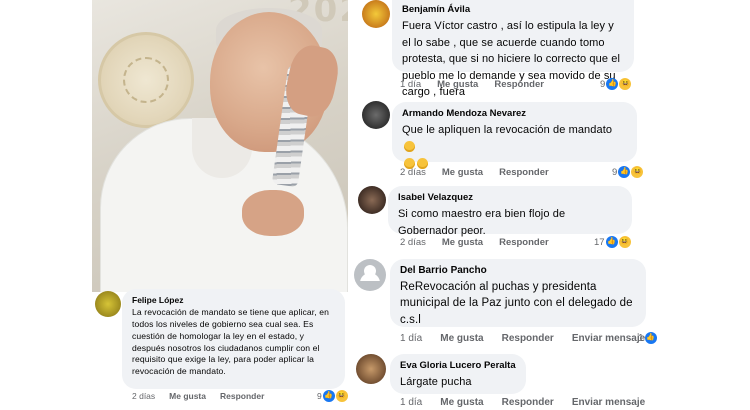  What do you see at coordinates (409, 147) in the screenshot?
I see `laughing-emoji-icon` at bounding box center [409, 147].